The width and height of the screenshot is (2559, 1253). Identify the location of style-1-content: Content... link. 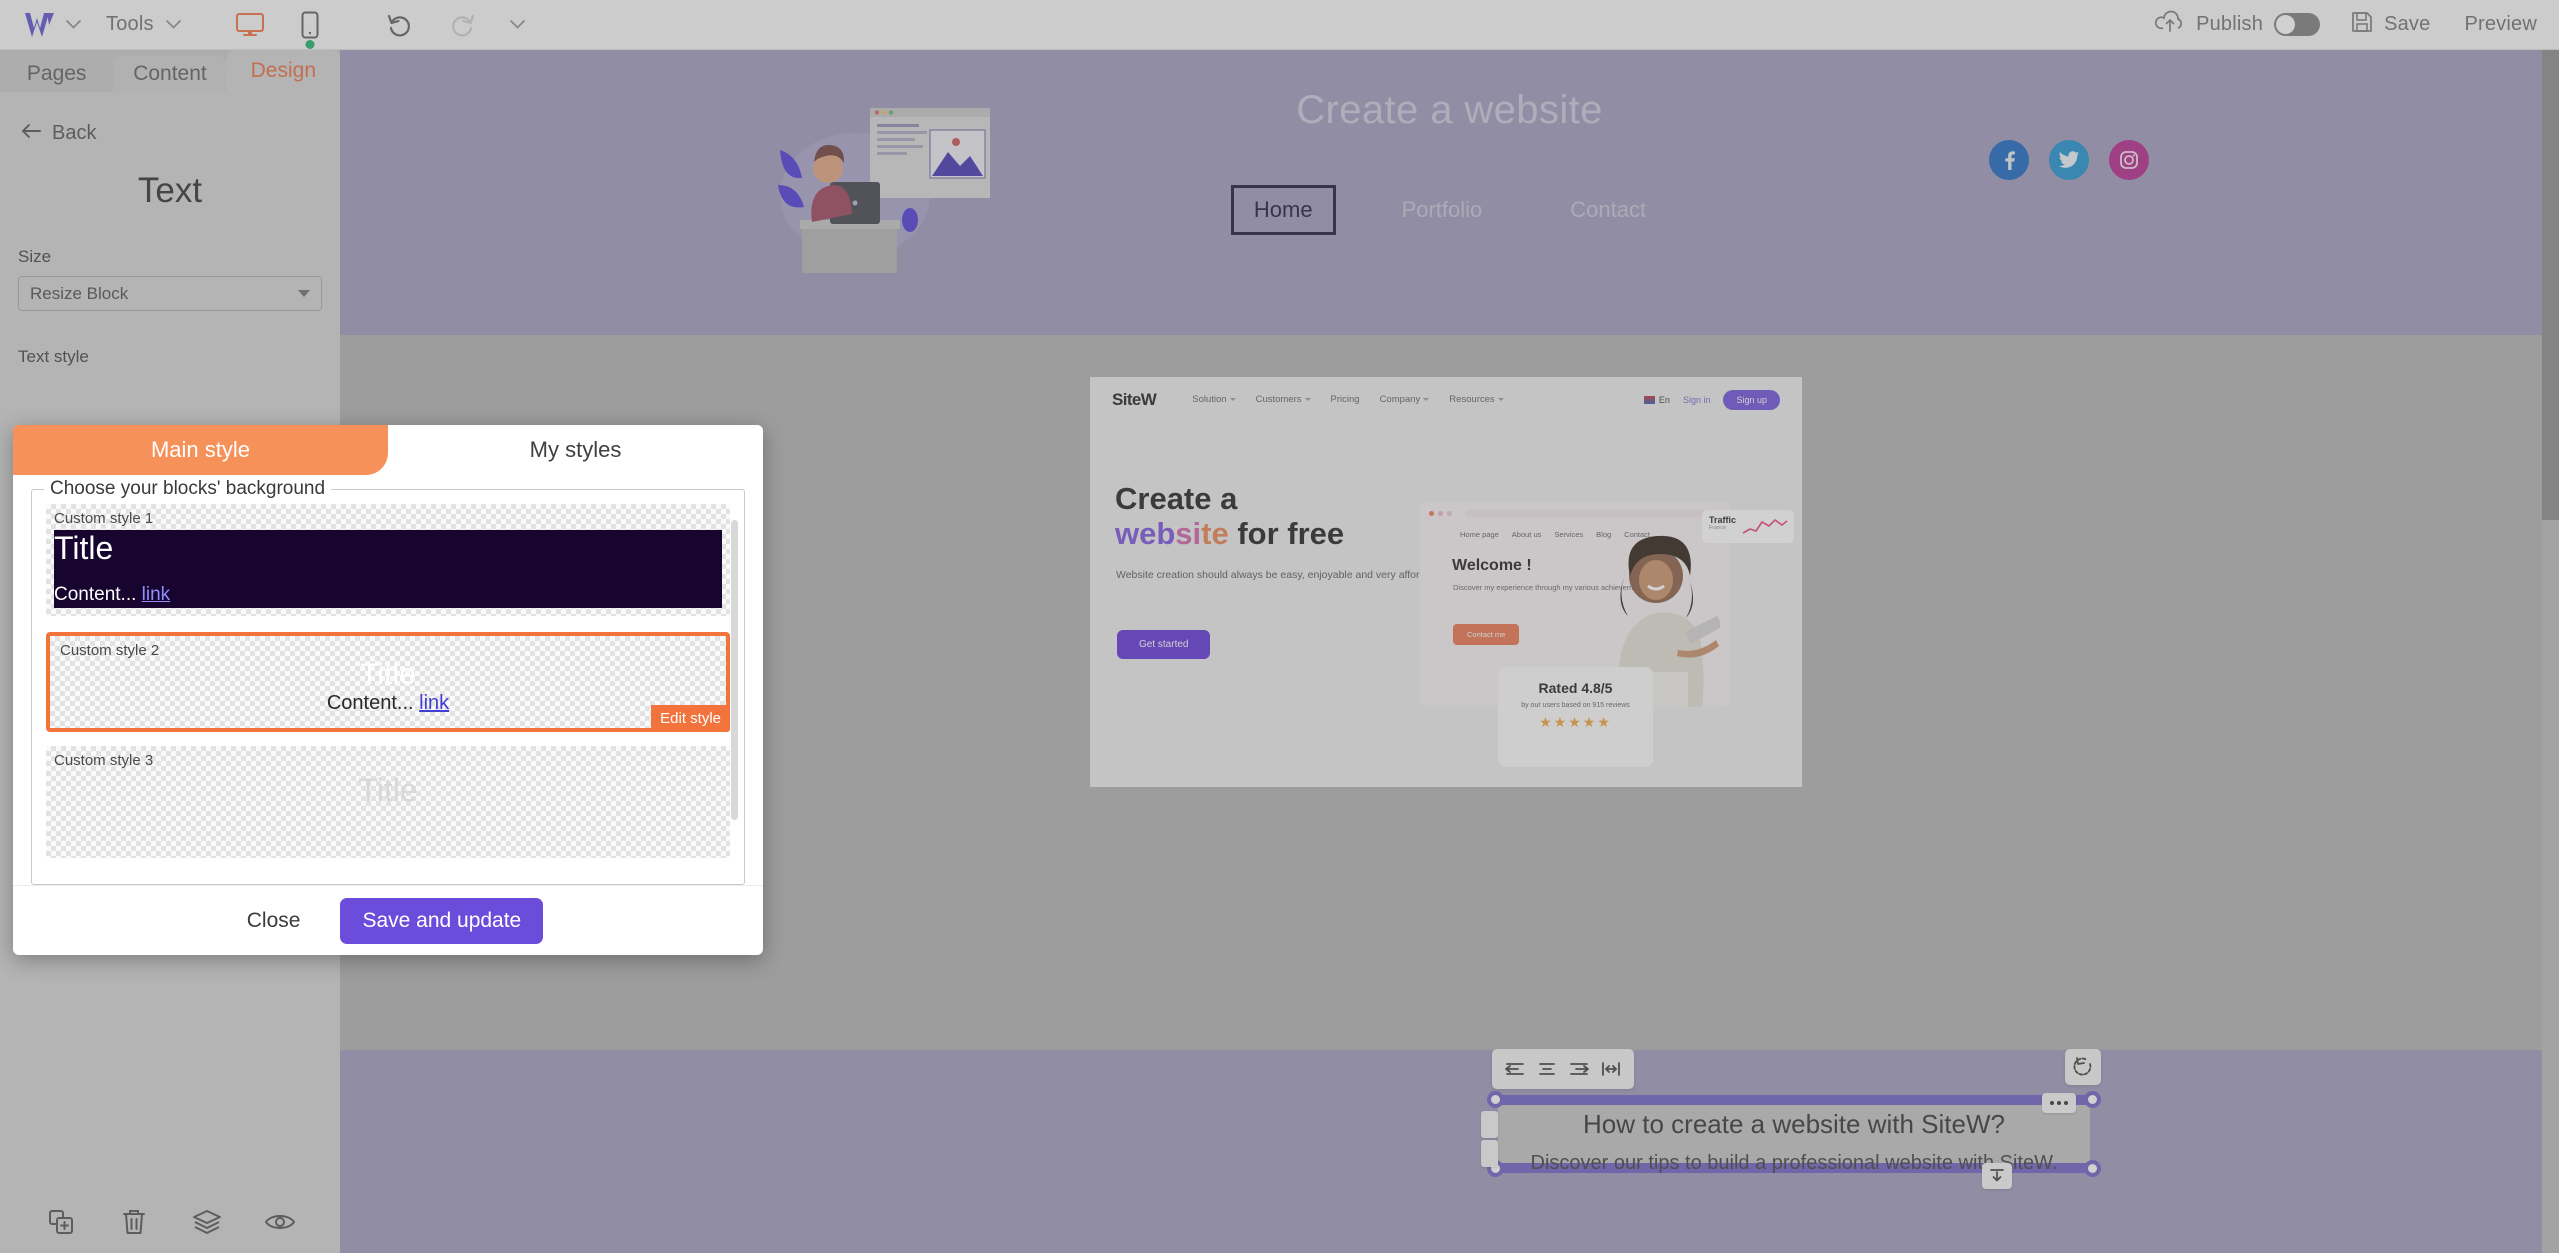
(112, 594).